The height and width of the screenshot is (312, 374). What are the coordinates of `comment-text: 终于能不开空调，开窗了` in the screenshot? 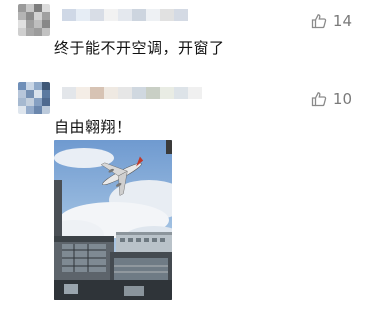 It's located at (139, 48).